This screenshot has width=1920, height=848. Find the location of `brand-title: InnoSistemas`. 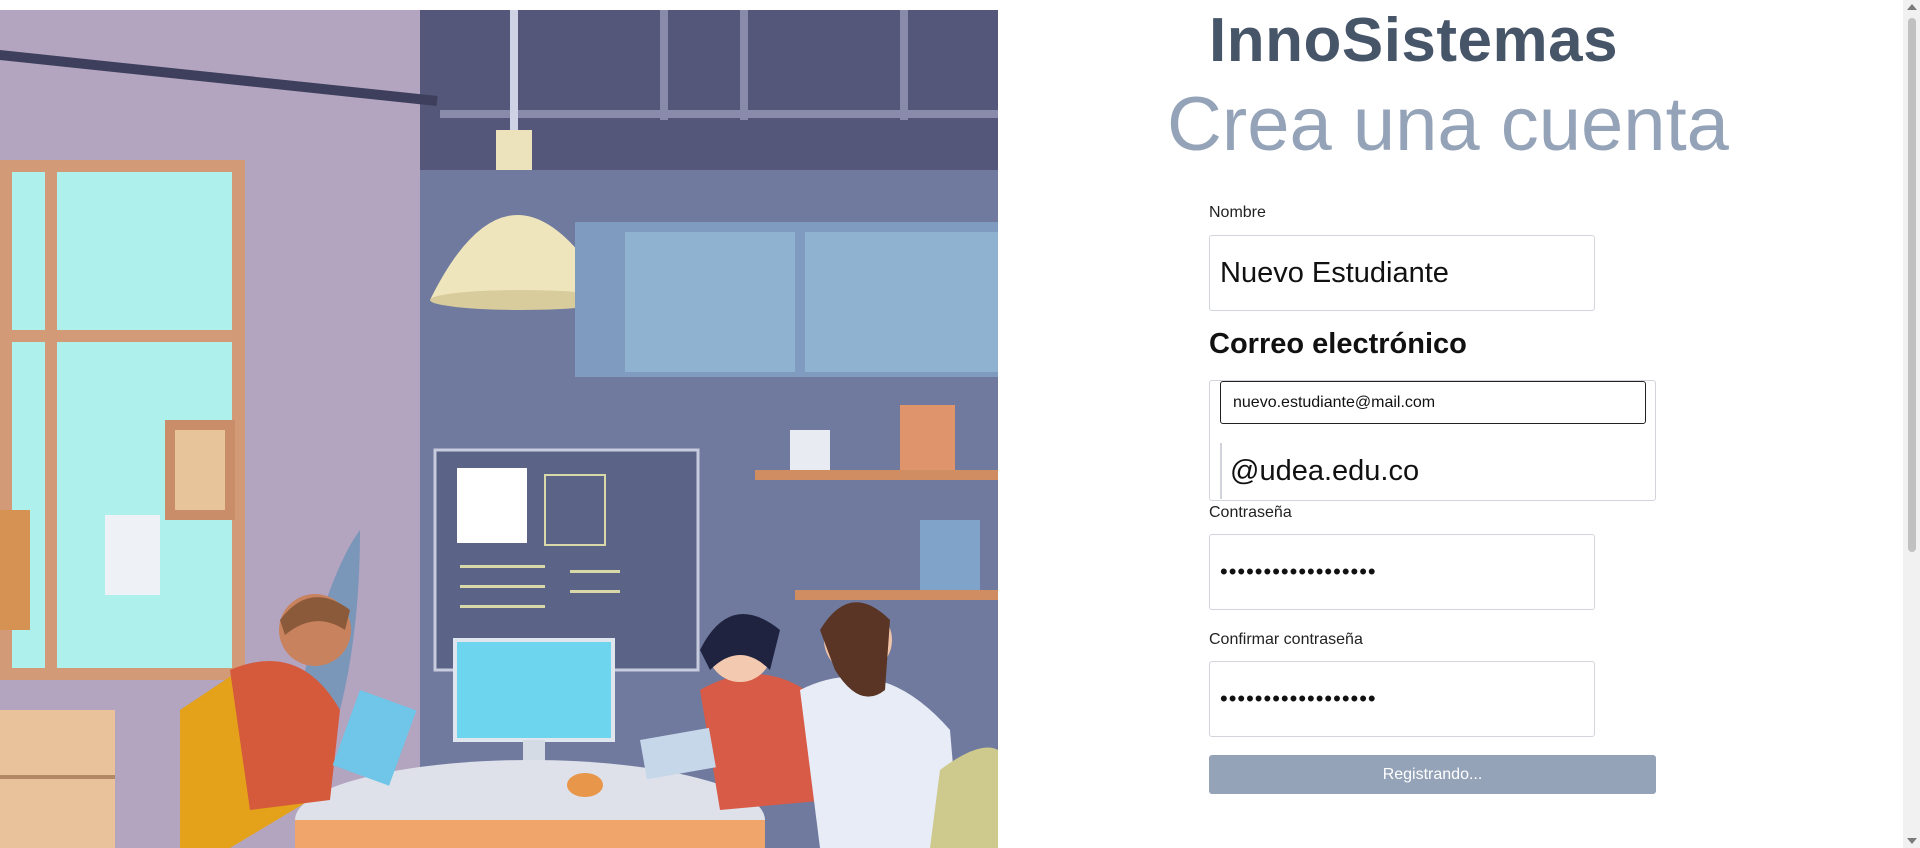

brand-title: InnoSistemas is located at coordinates (1414, 40).